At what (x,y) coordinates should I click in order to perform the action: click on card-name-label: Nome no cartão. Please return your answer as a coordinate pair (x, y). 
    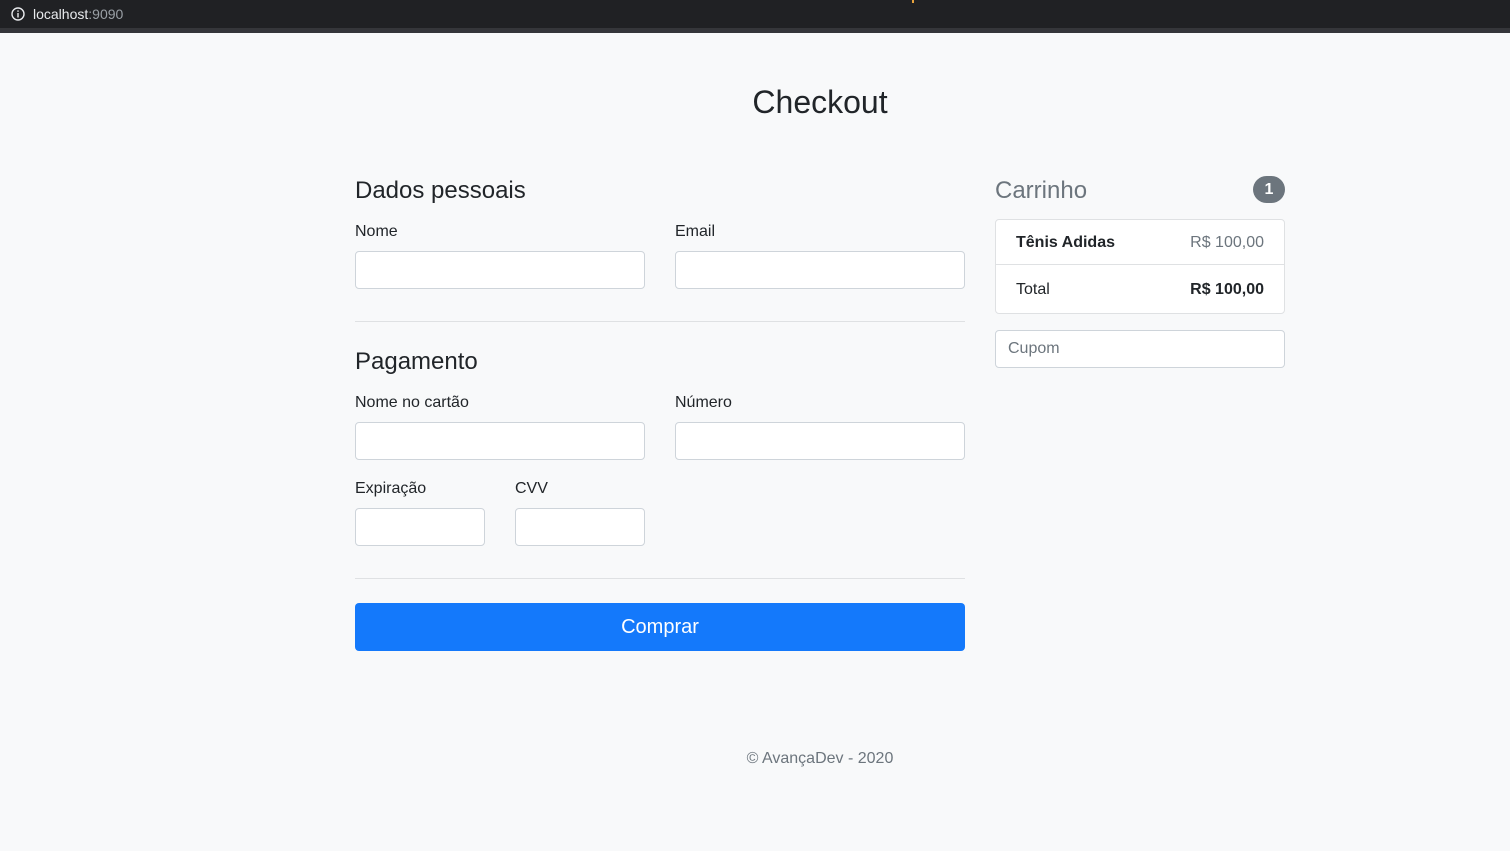
    Looking at the image, I should click on (412, 402).